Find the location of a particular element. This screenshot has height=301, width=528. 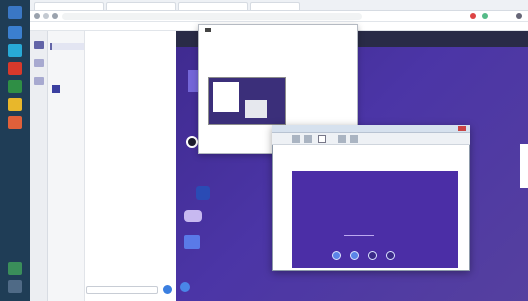

popup-text is located at coordinates (279, 37).